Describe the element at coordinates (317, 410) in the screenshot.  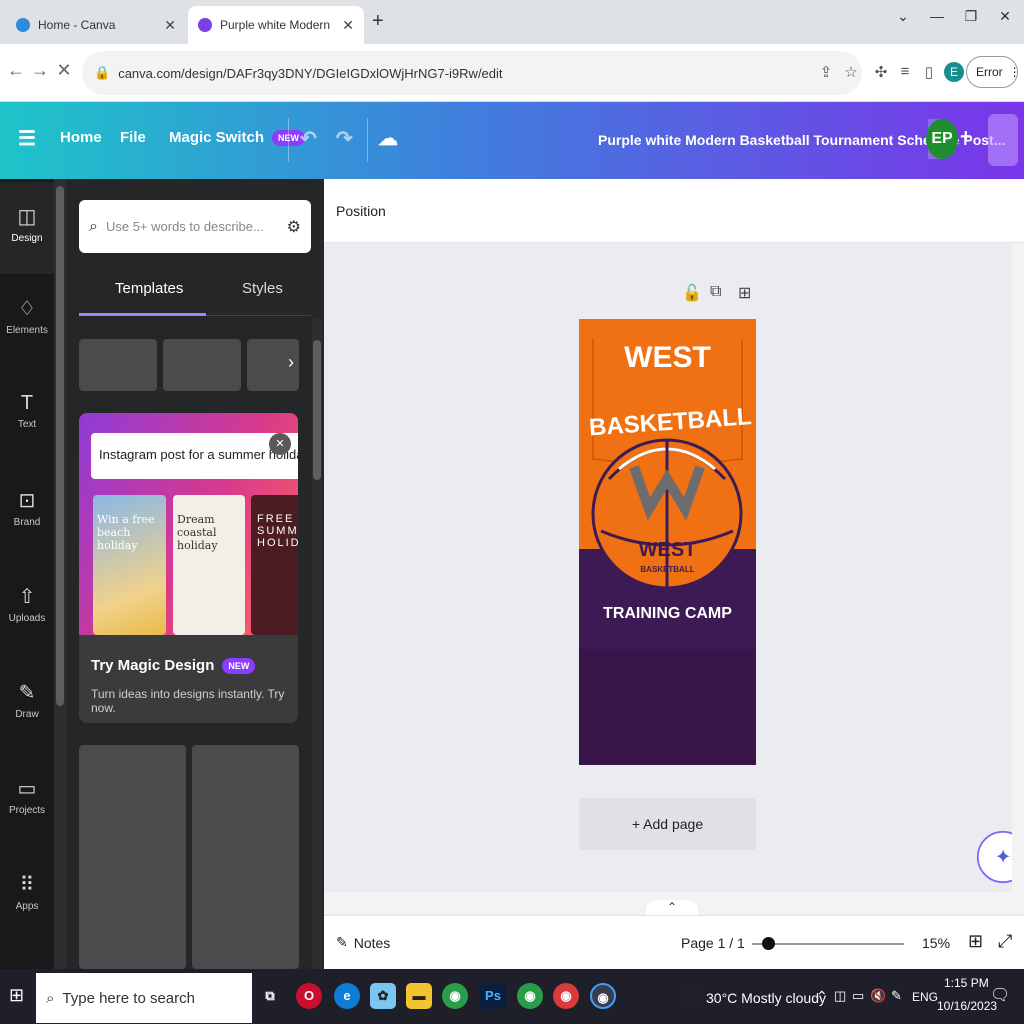
I see `results-scrollbar-thumb` at that location.